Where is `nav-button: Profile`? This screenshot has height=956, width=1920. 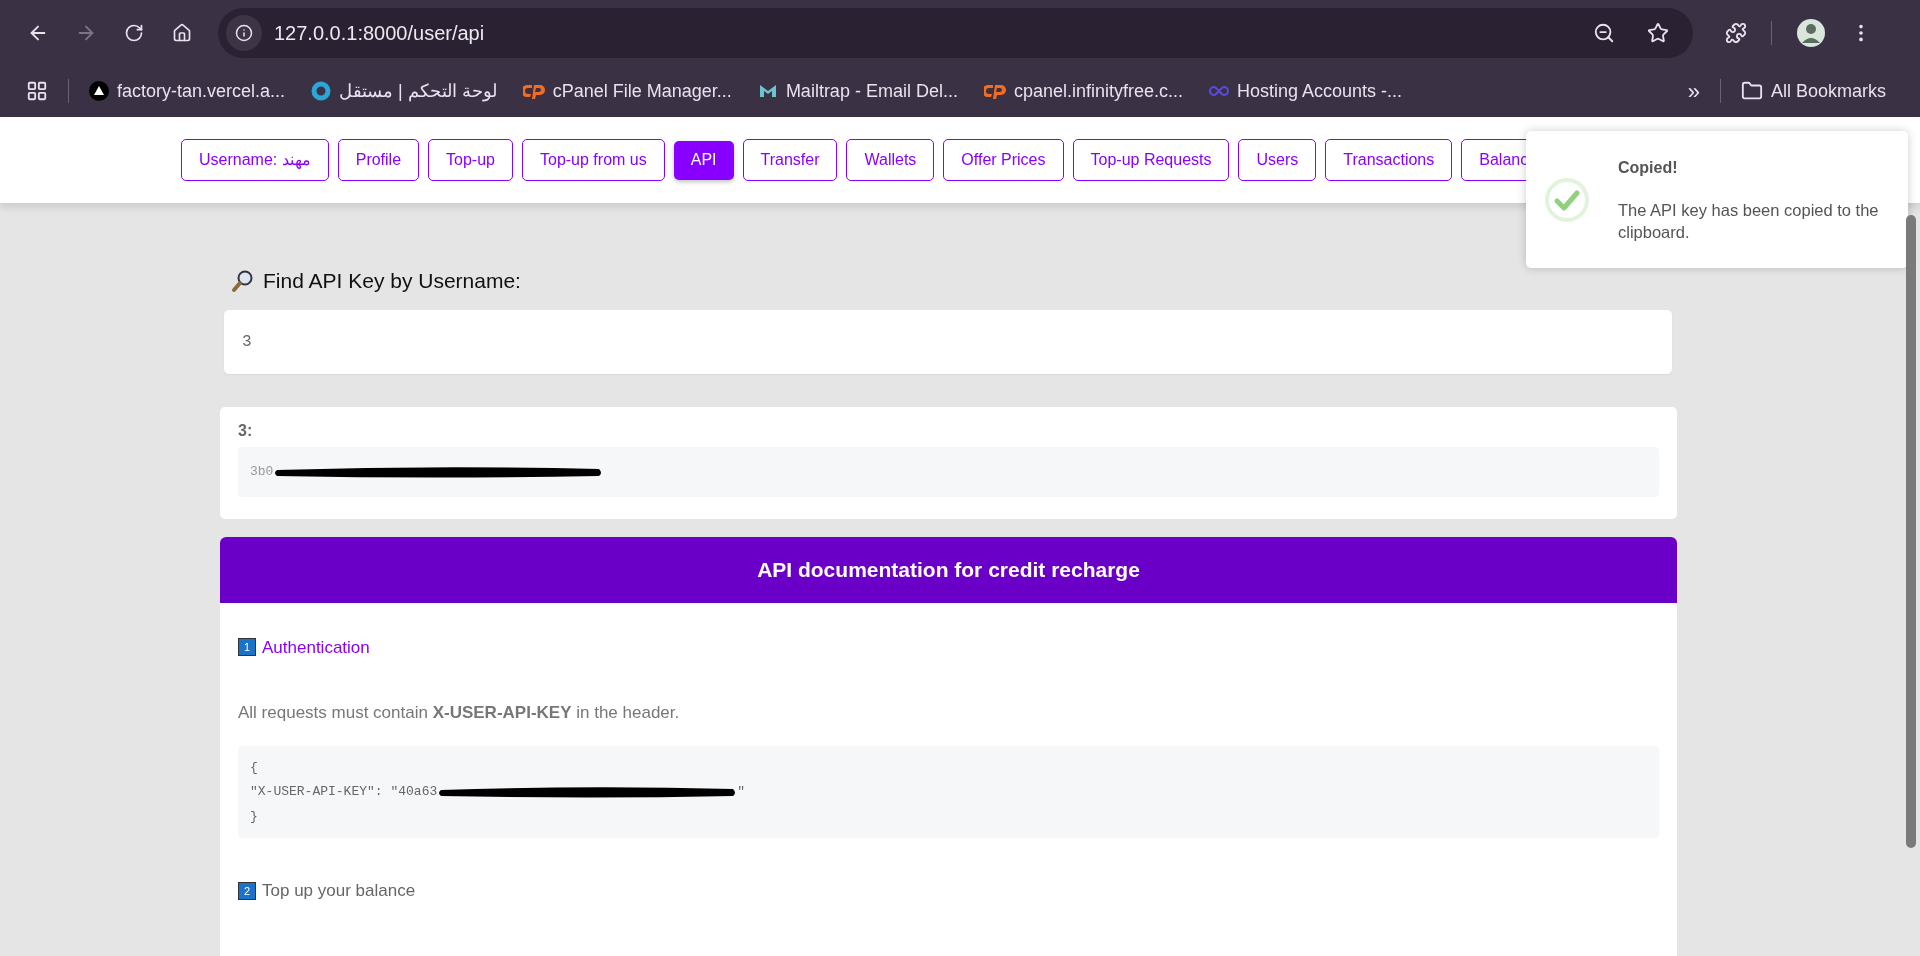 nav-button: Profile is located at coordinates (378, 160).